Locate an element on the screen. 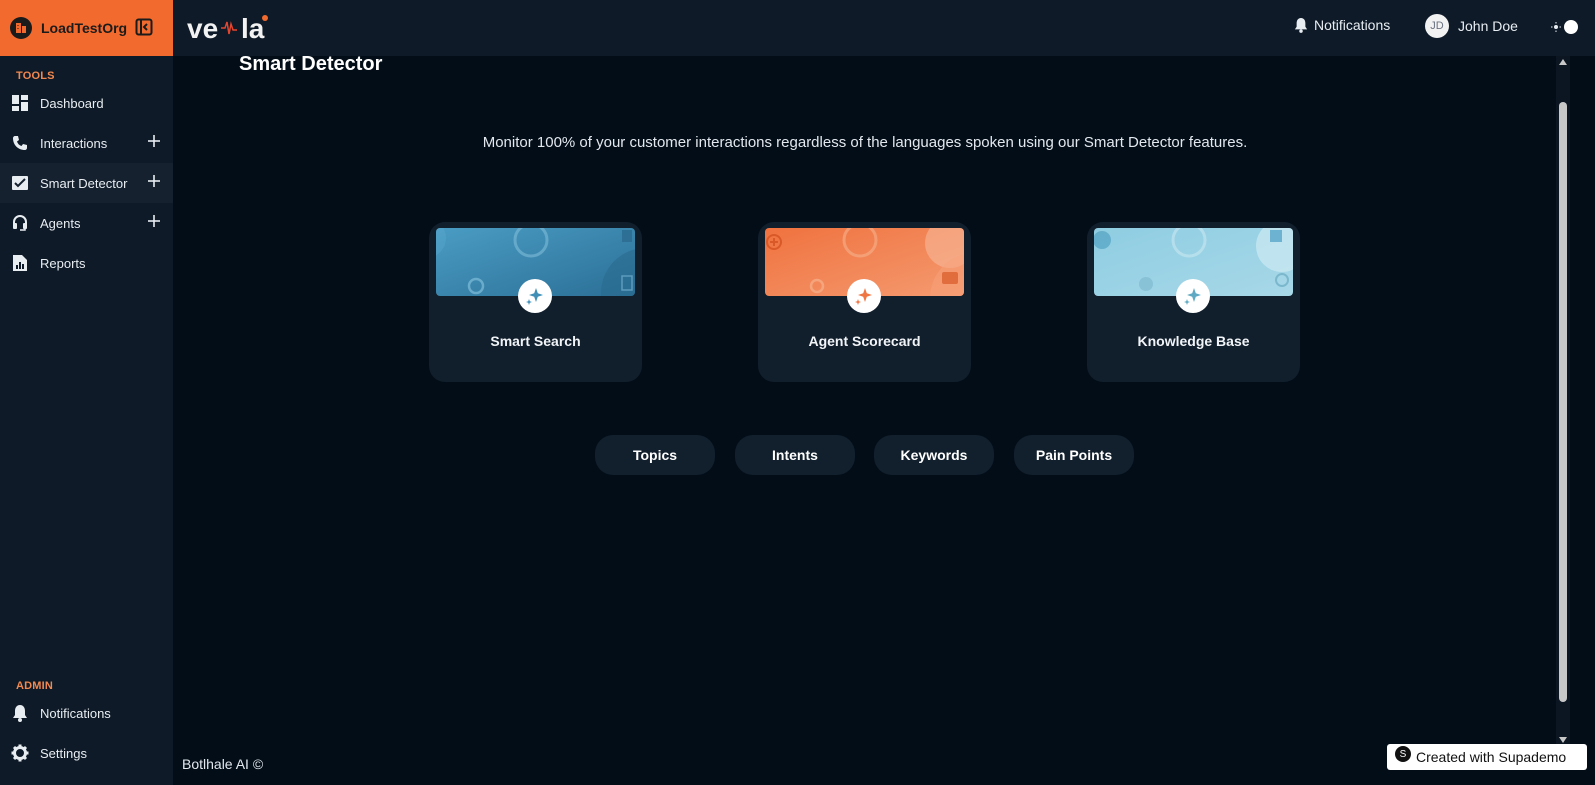 This screenshot has height=785, width=1595. card-label: Smart Search is located at coordinates (535, 341).